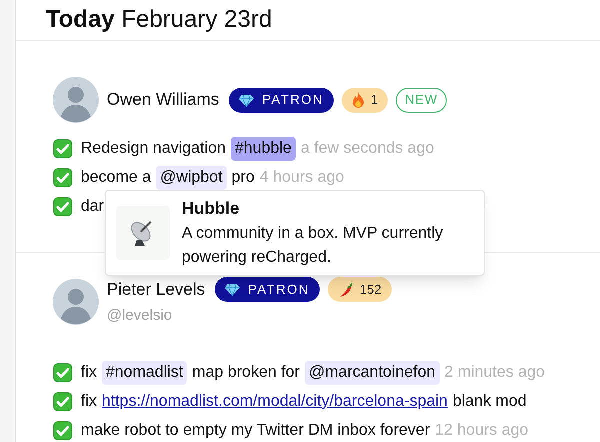 The width and height of the screenshot is (600, 442). I want to click on count-text: 1, so click(374, 100).